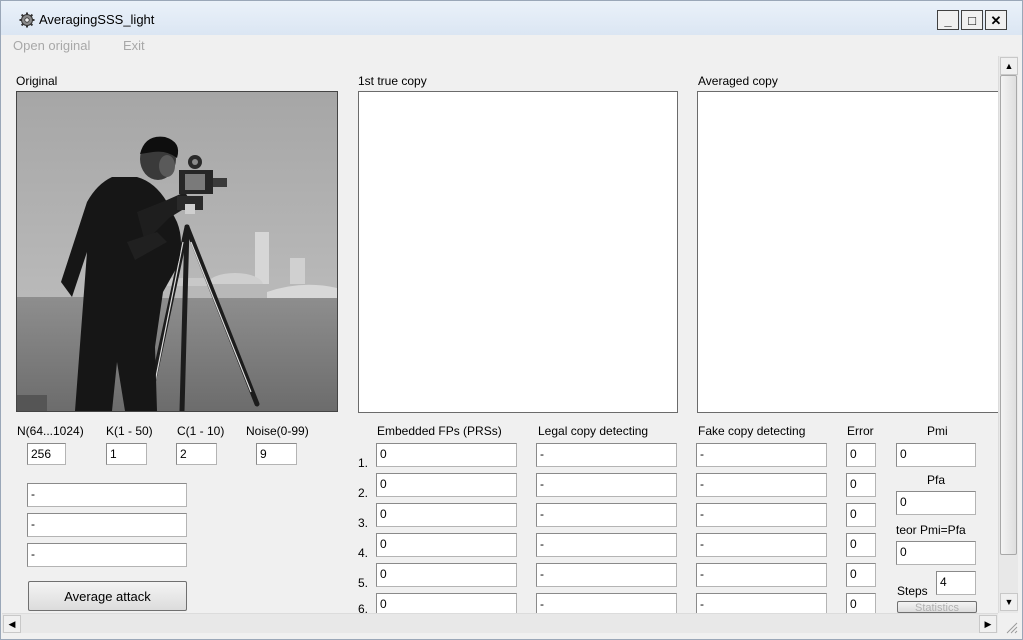 The height and width of the screenshot is (640, 1023). I want to click on legal-detect-6: -, so click(606, 603).